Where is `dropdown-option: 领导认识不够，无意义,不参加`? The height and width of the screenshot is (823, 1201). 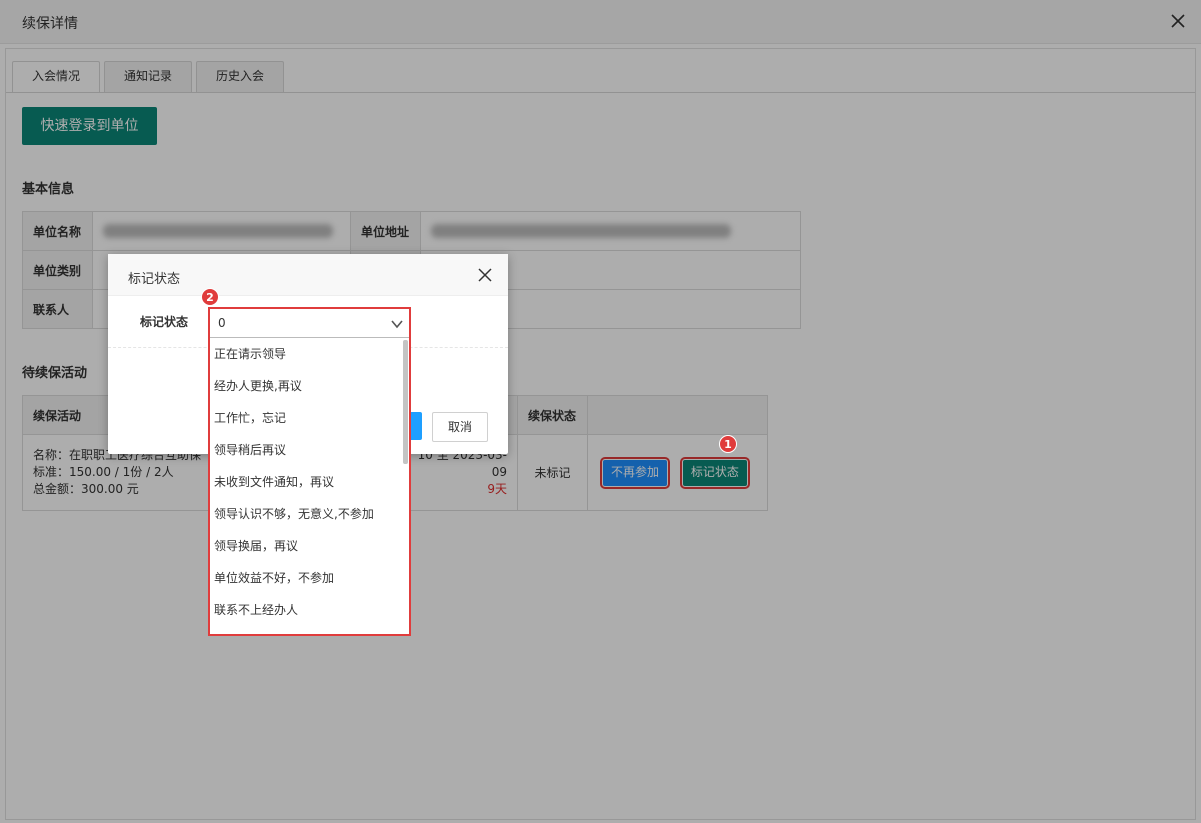 dropdown-option: 领导认识不够，无意义,不参加 is located at coordinates (310, 514).